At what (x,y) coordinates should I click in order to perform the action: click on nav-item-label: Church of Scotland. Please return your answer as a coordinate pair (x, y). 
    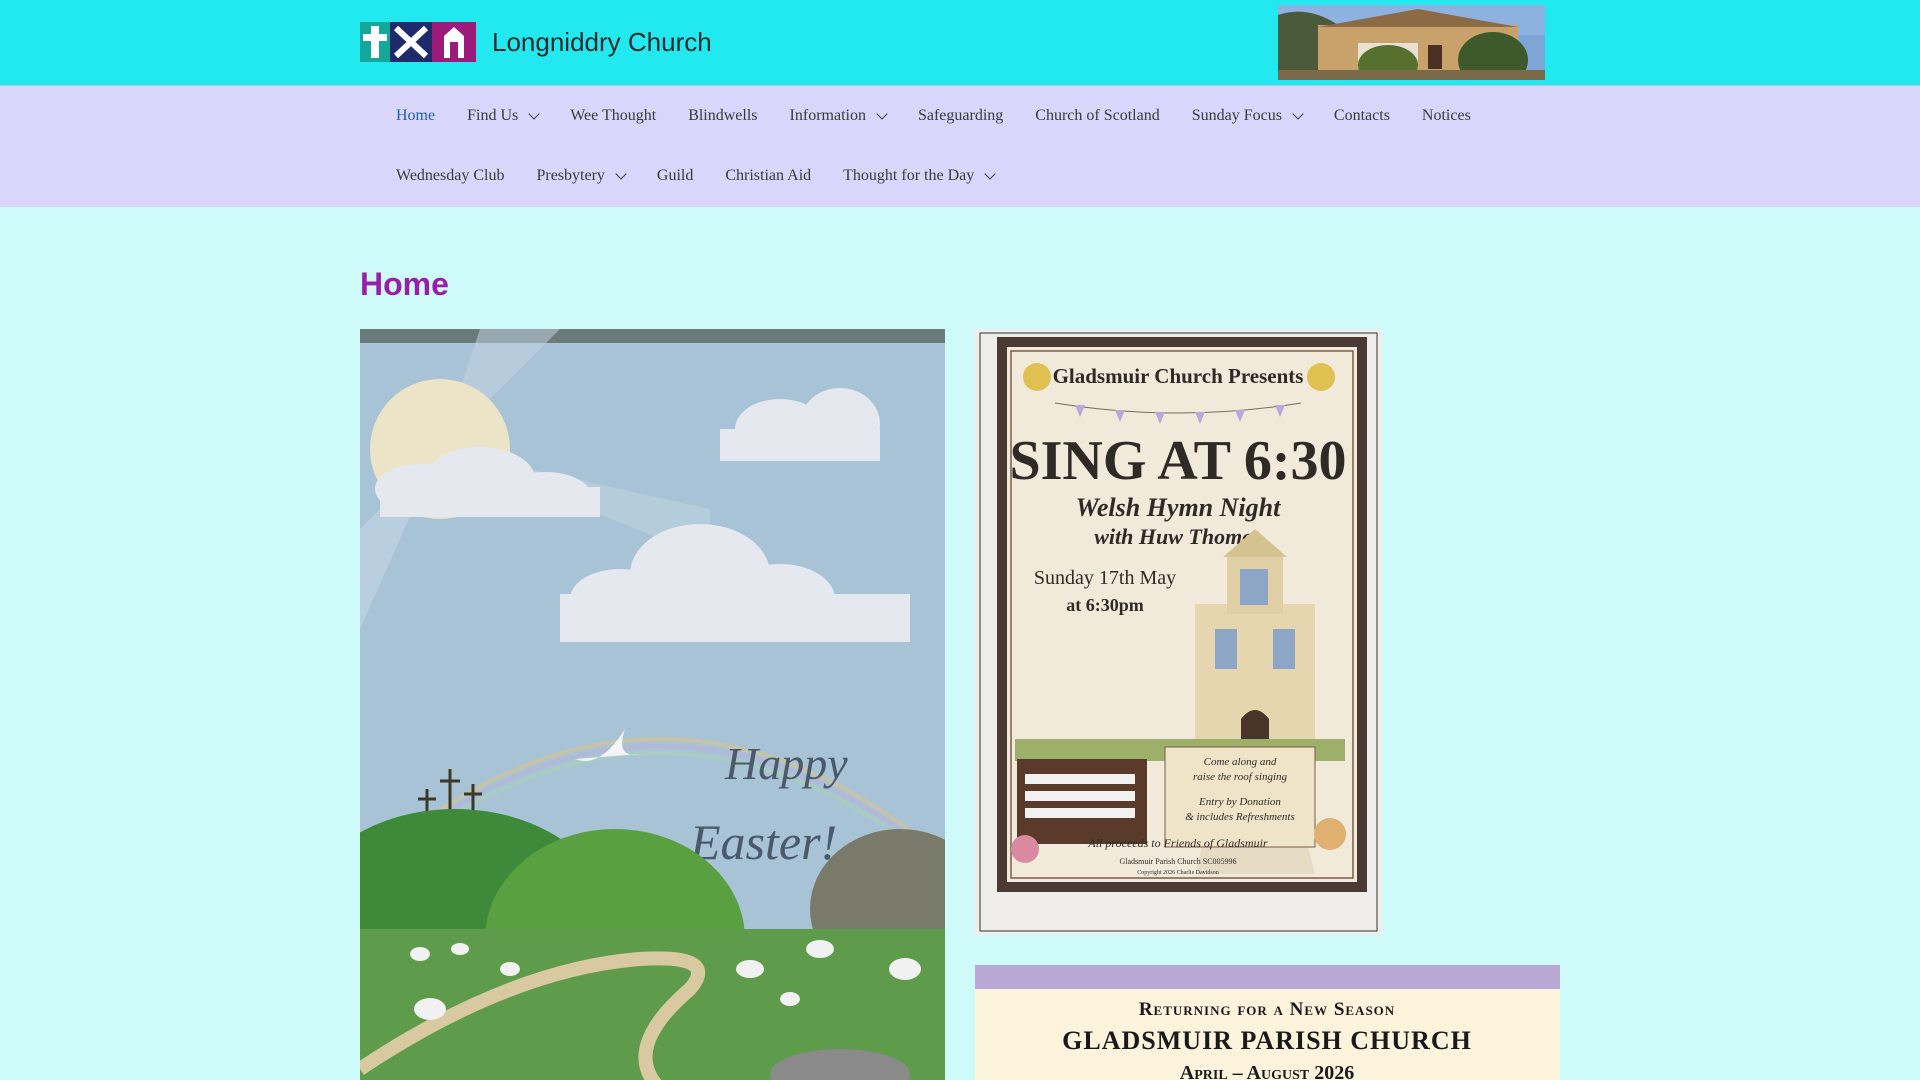
    Looking at the image, I should click on (1097, 115).